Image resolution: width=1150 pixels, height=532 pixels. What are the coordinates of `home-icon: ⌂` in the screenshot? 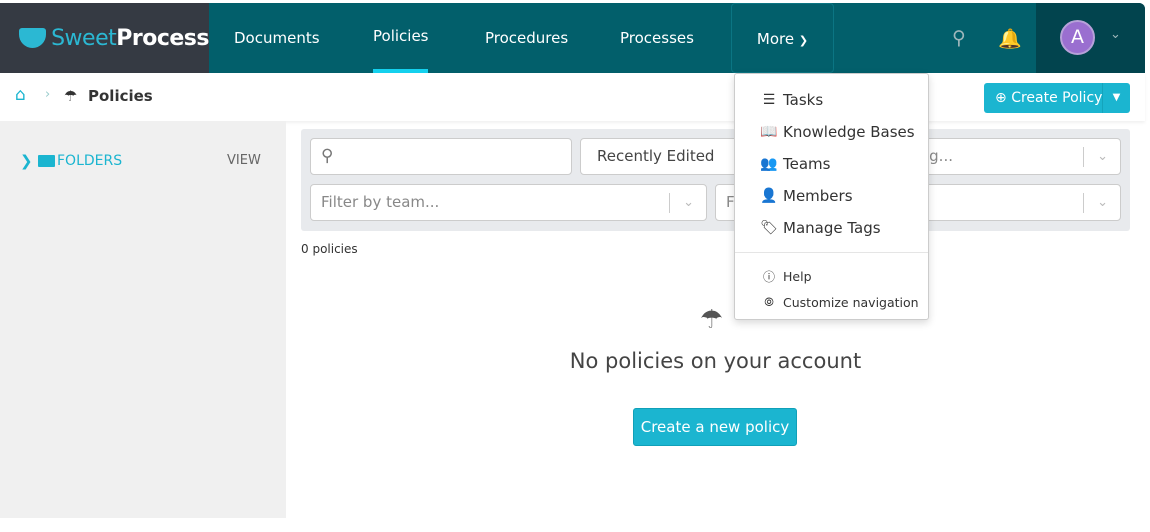 It's located at (20, 95).